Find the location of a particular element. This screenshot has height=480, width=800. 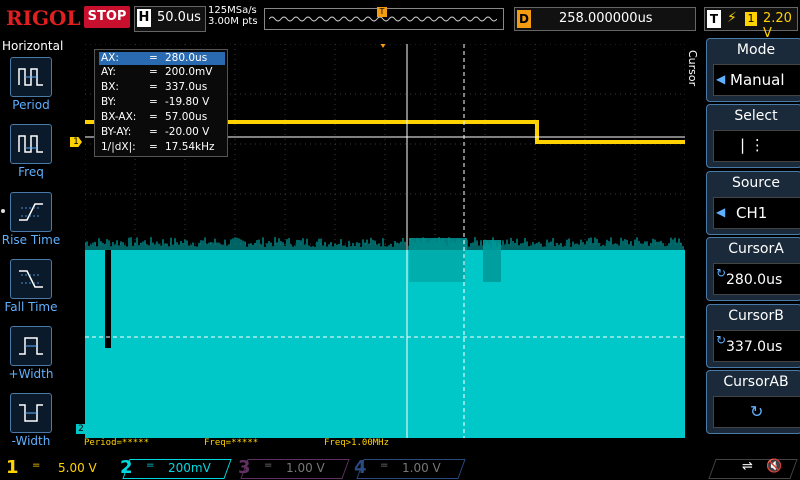

rising-edge-icon: ⚡ is located at coordinates (732, 18).